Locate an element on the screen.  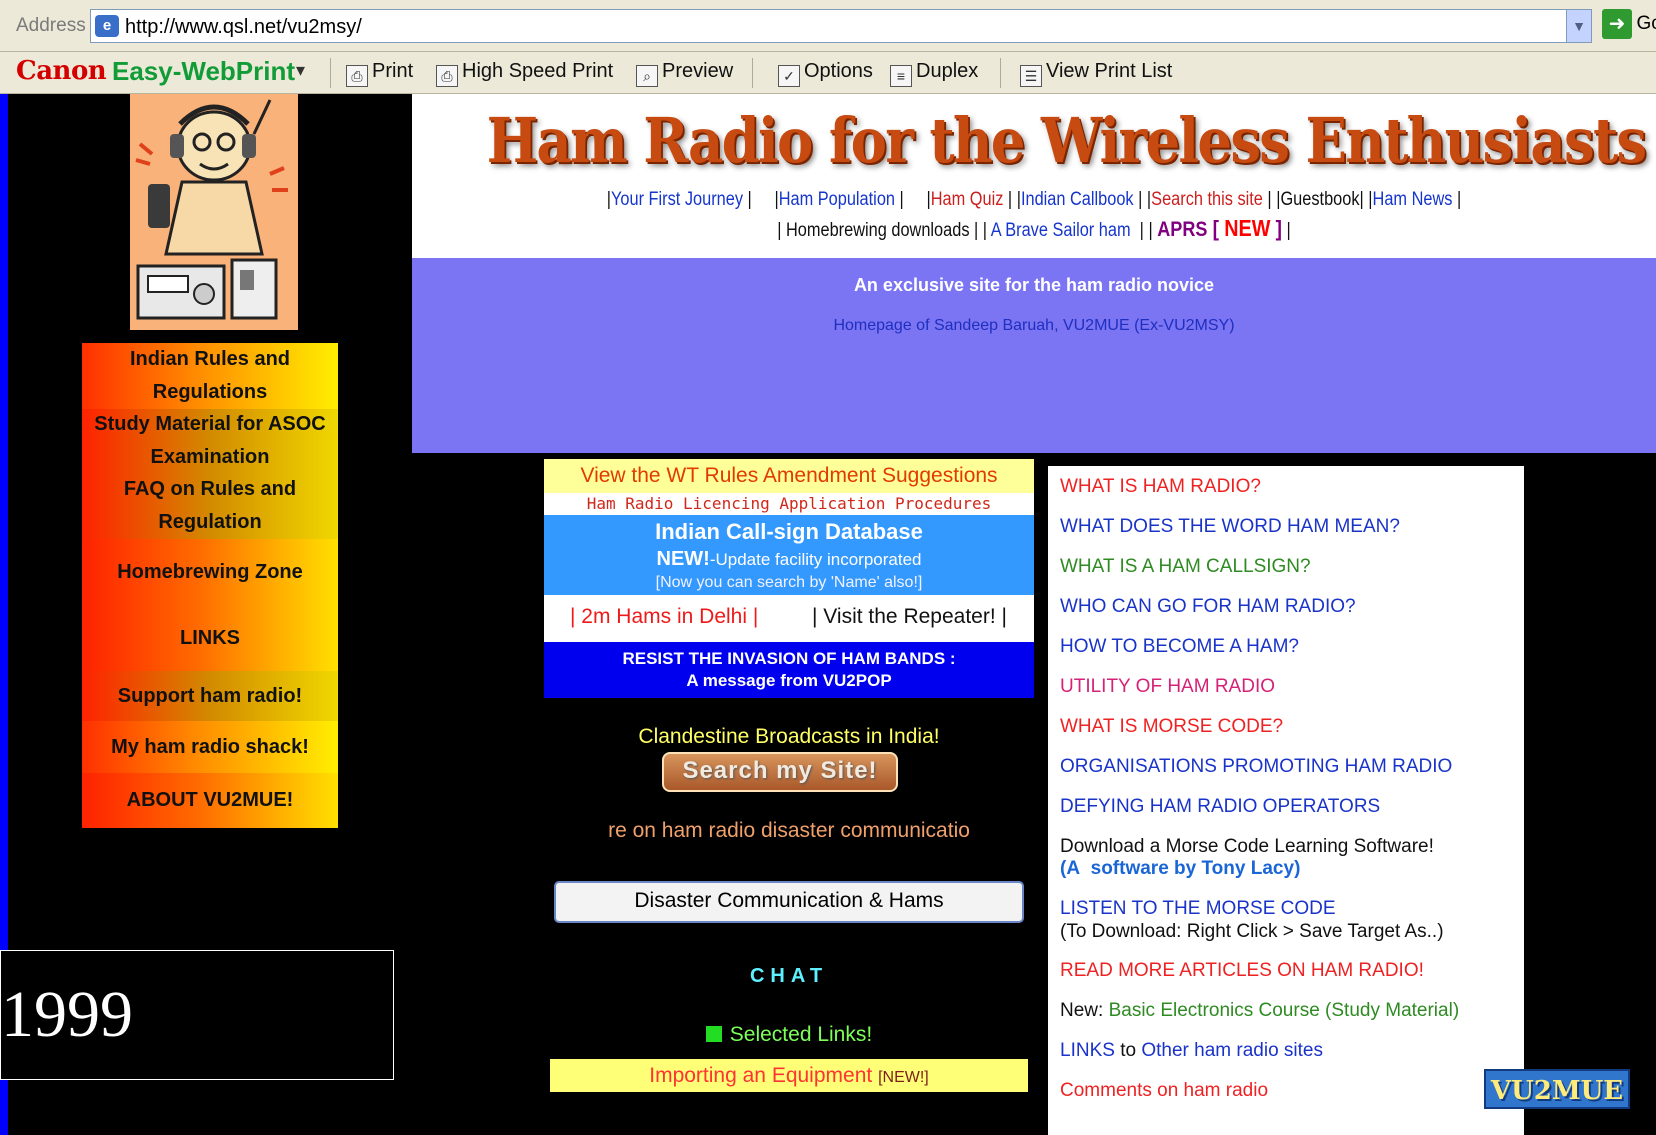
go-arrow-icon: ➜ is located at coordinates (1617, 24).